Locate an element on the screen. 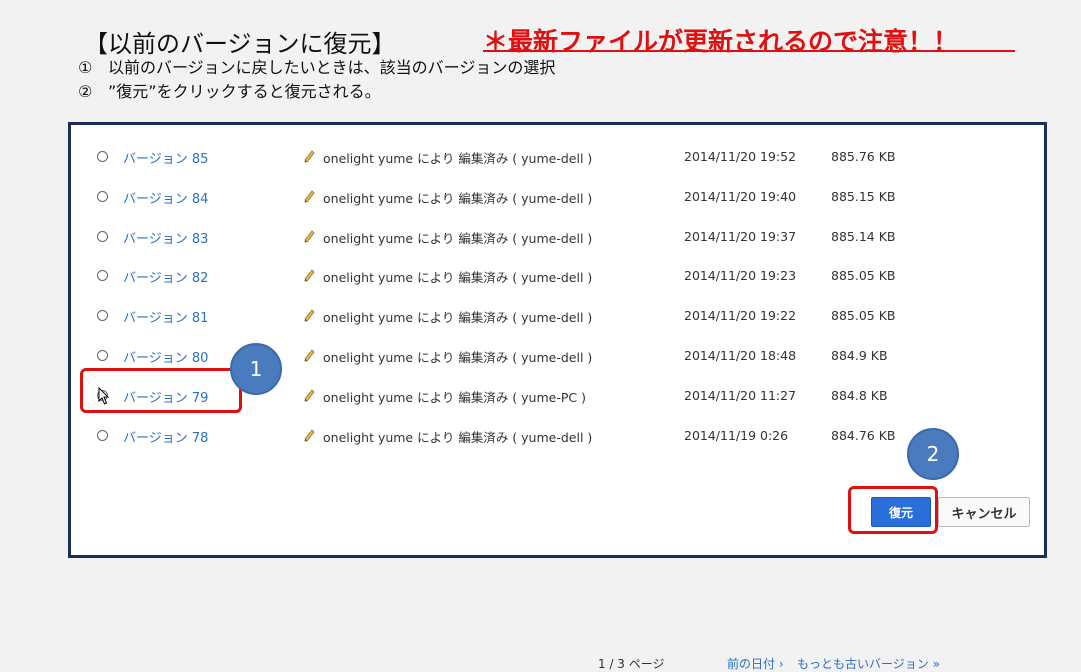 Image resolution: width=1081 pixels, height=672 pixels. version-link: バージョン 84 is located at coordinates (165, 197).